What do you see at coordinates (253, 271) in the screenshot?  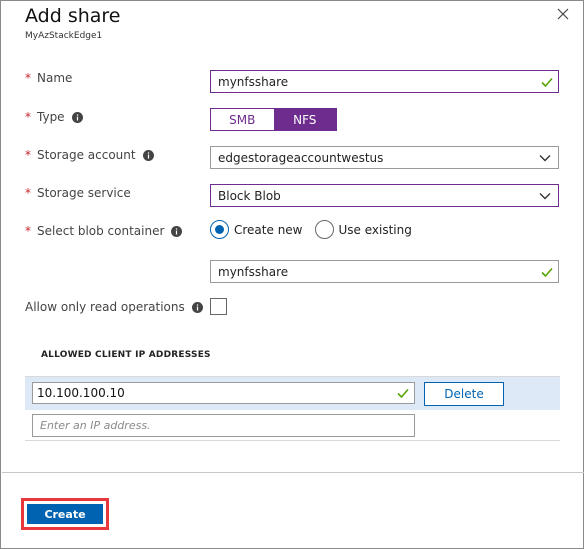 I see `blob-container-name-value: mynfsshare` at bounding box center [253, 271].